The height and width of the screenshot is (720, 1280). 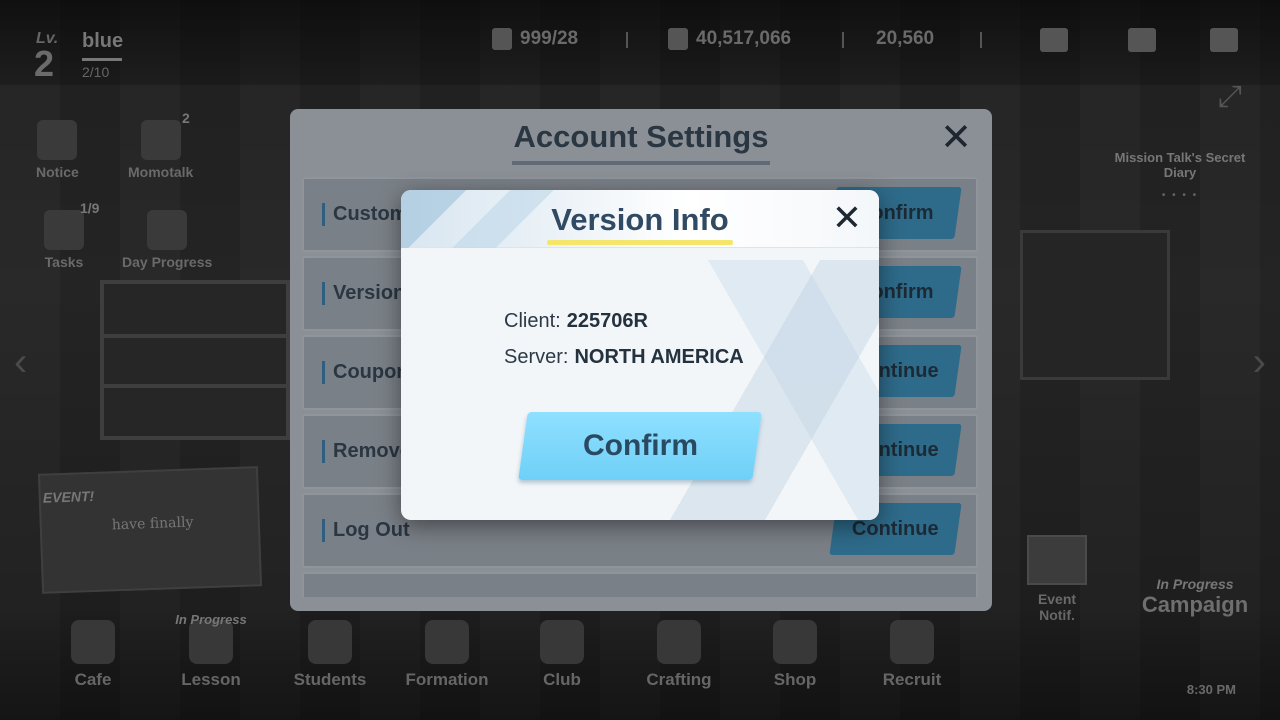 I want to click on nav-label: Crafting, so click(x=679, y=679).